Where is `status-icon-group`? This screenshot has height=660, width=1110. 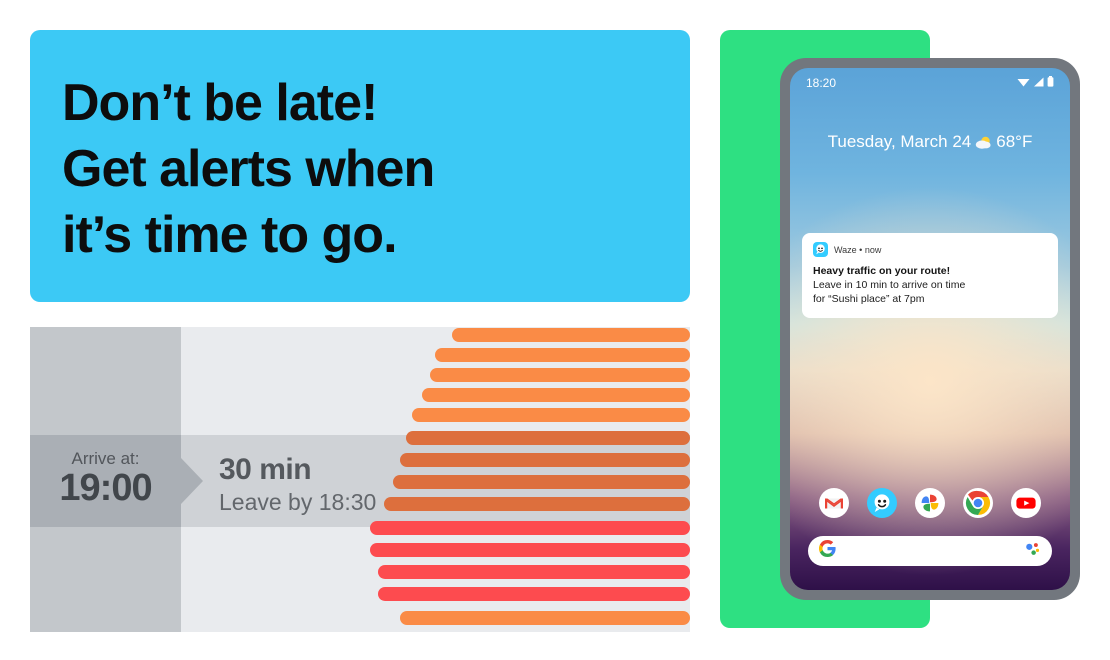
status-icon-group is located at coordinates (1035, 83).